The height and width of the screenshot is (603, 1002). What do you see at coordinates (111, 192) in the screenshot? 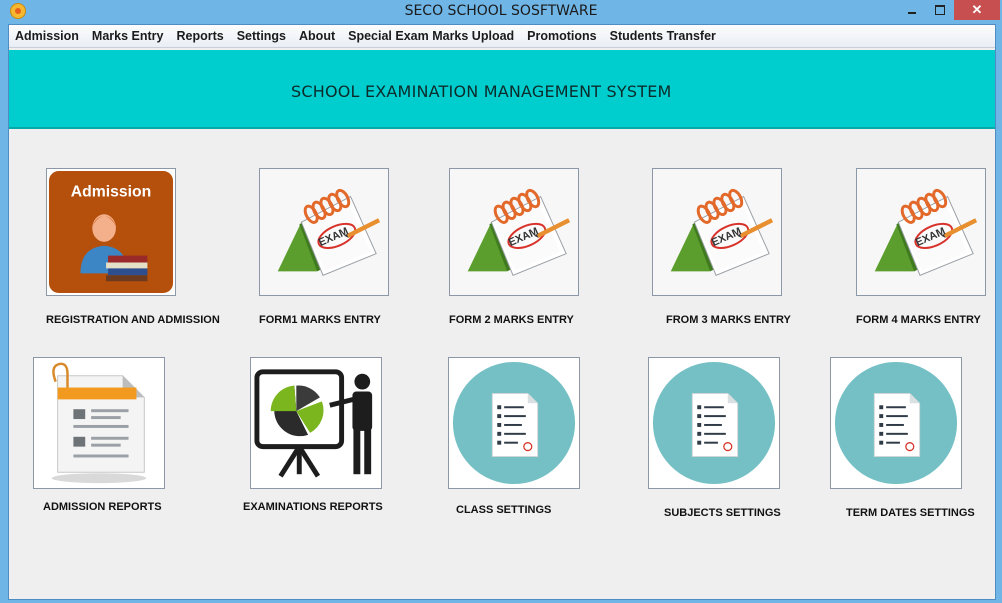
I see `admission-icon-label: Admission` at bounding box center [111, 192].